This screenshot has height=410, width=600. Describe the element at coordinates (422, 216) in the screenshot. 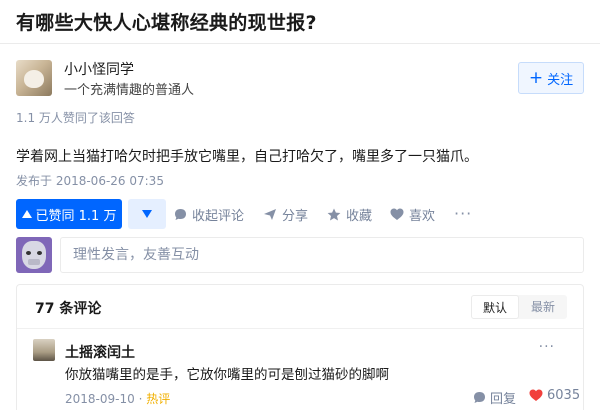

I see `like-label: 喜欢` at that location.